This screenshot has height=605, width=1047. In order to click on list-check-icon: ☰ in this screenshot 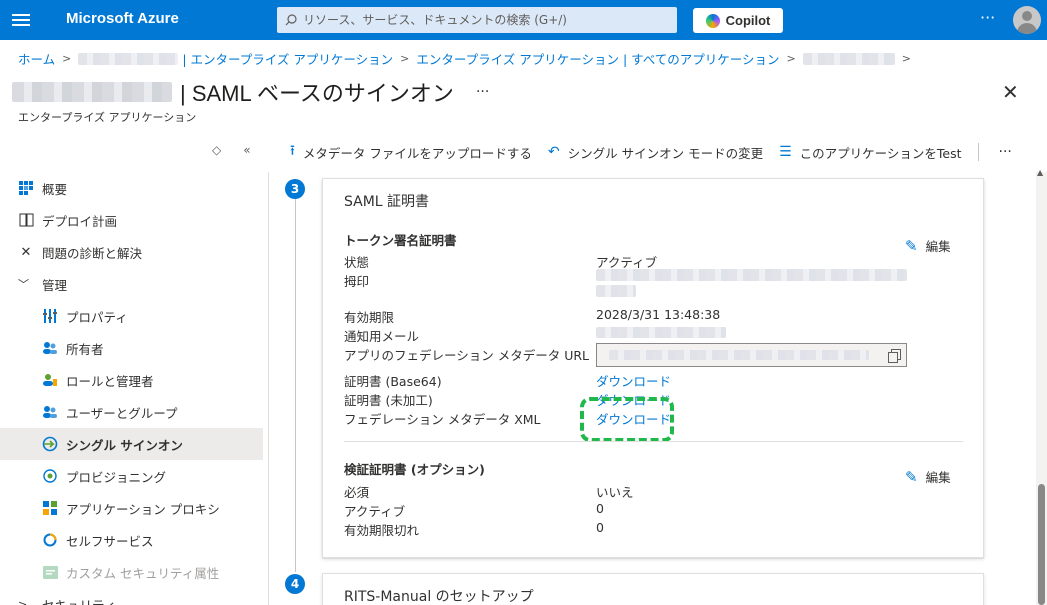, I will do `click(785, 152)`.